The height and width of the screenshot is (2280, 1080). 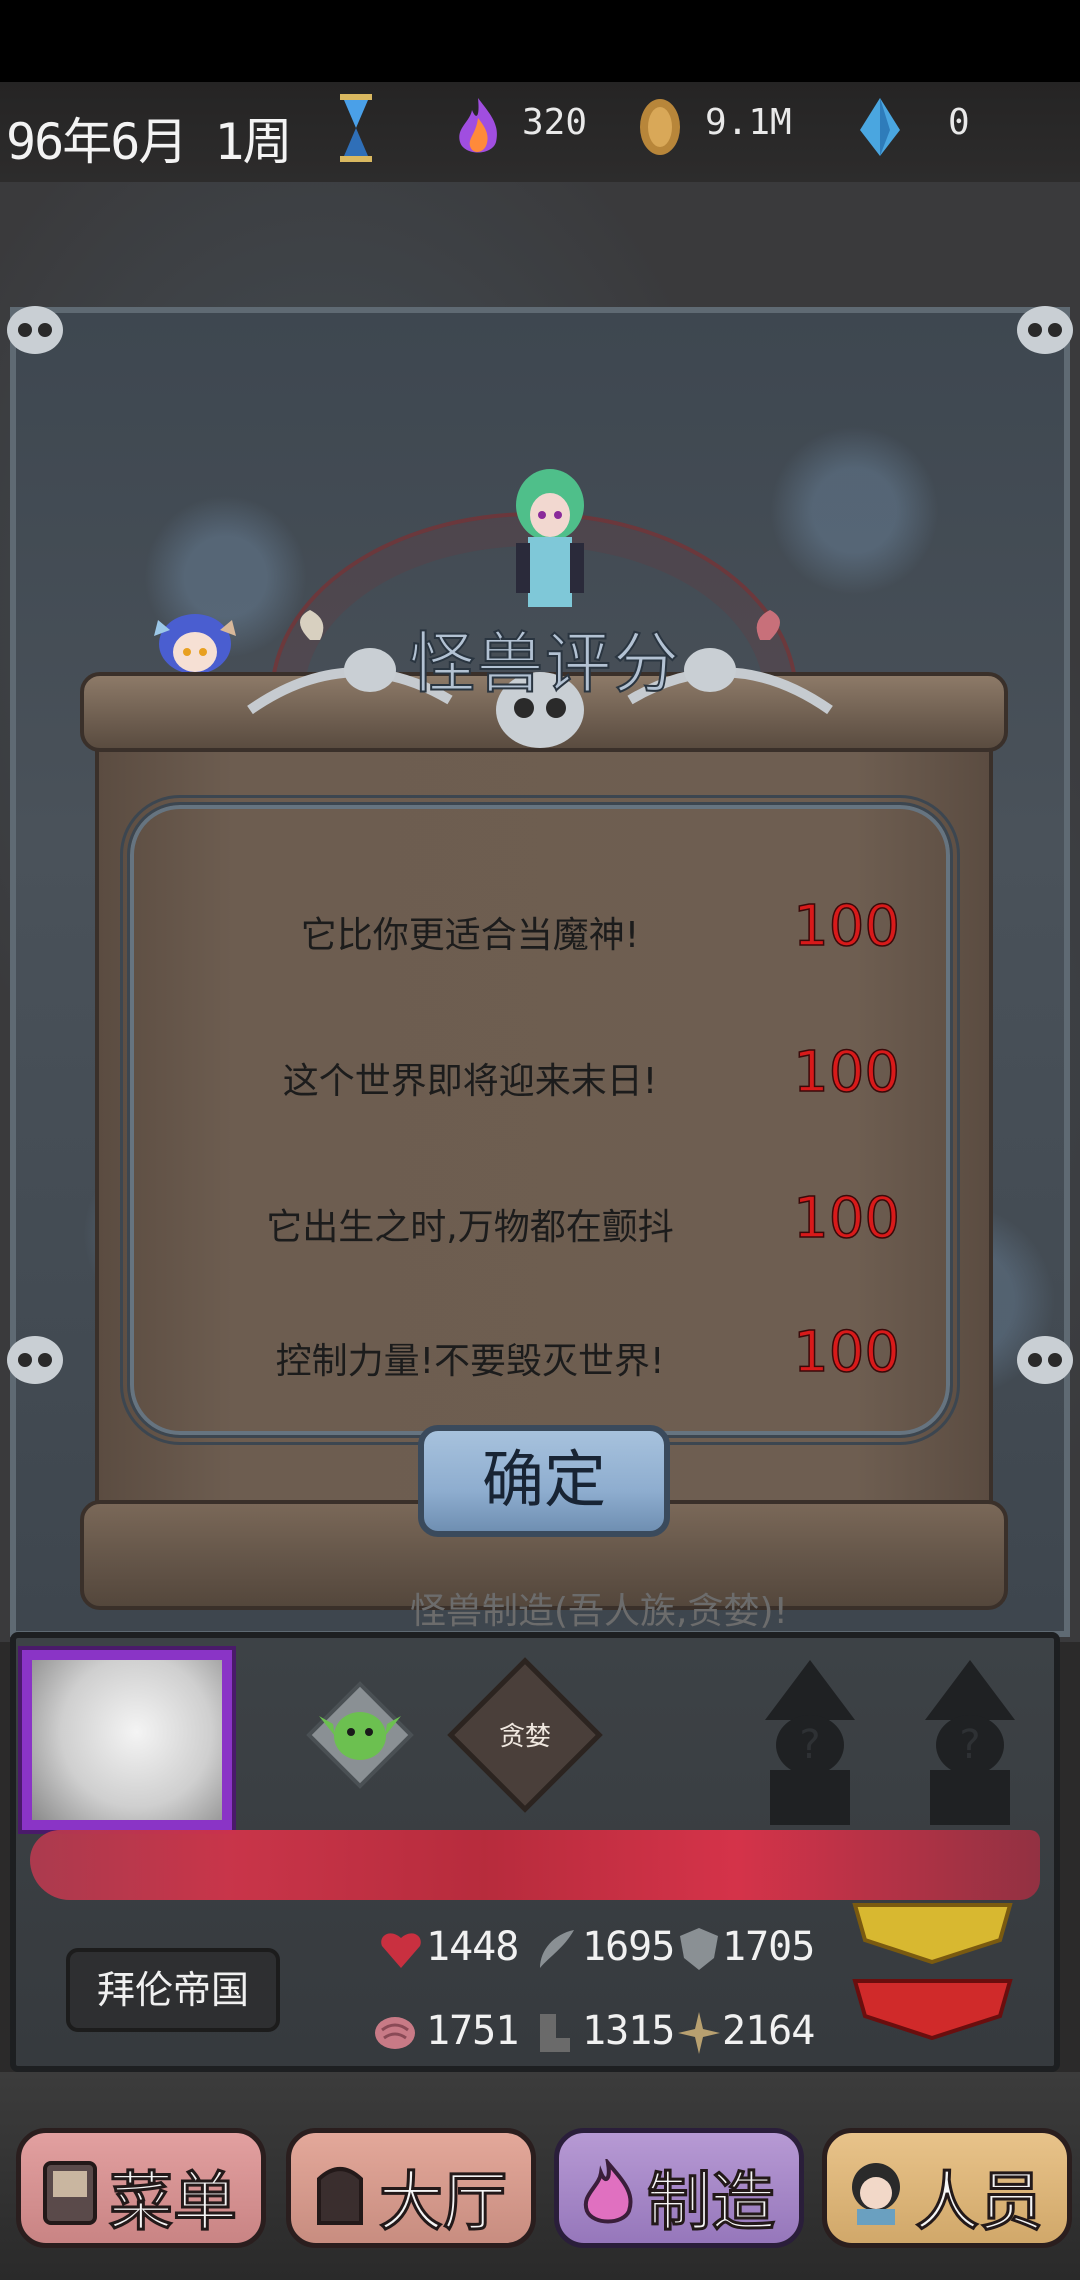 What do you see at coordinates (360, 1735) in the screenshot?
I see `goblin-race-badge-icon` at bounding box center [360, 1735].